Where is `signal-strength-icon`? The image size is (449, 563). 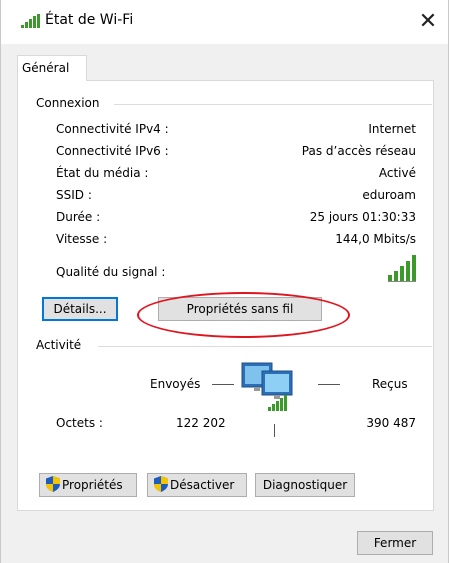 signal-strength-icon is located at coordinates (402, 268).